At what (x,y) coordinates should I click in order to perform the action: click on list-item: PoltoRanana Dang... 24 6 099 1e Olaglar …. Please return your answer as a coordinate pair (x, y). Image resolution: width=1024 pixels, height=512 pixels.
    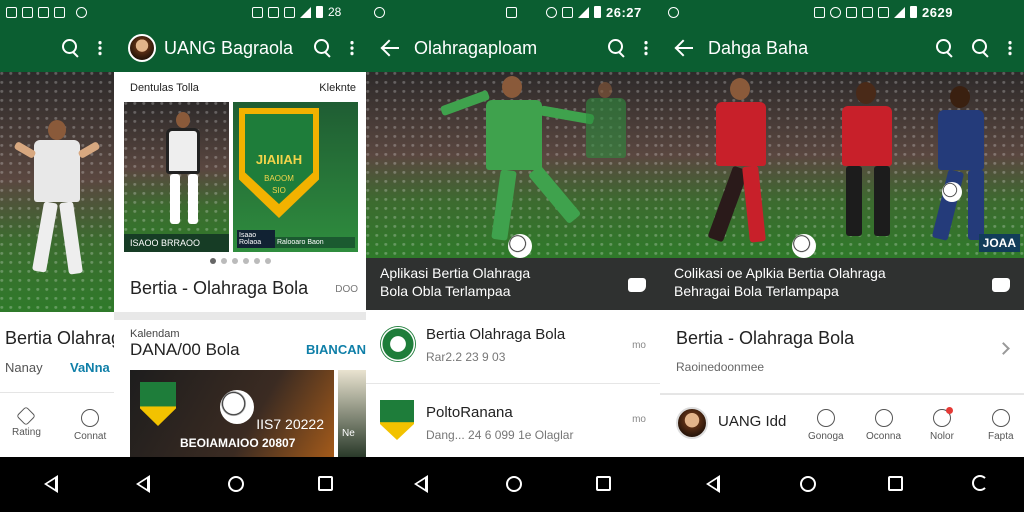
    Looking at the image, I should click on (513, 420).